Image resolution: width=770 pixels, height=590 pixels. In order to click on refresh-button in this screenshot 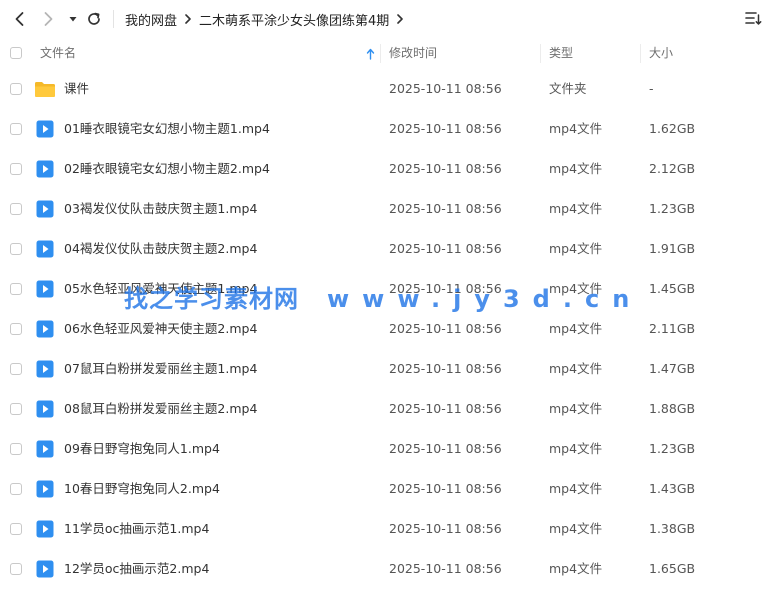, I will do `click(94, 19)`.